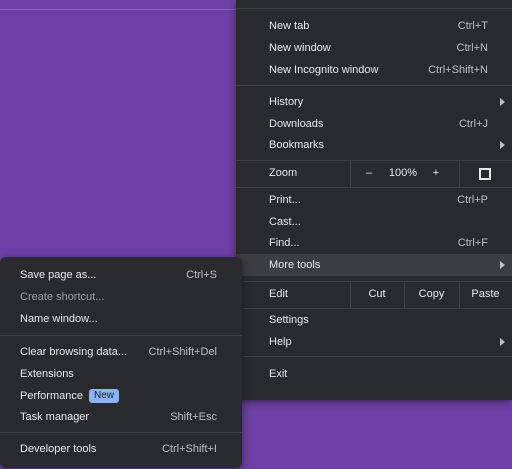  Describe the element at coordinates (485, 294) in the screenshot. I see `paste-button: Paste` at that location.